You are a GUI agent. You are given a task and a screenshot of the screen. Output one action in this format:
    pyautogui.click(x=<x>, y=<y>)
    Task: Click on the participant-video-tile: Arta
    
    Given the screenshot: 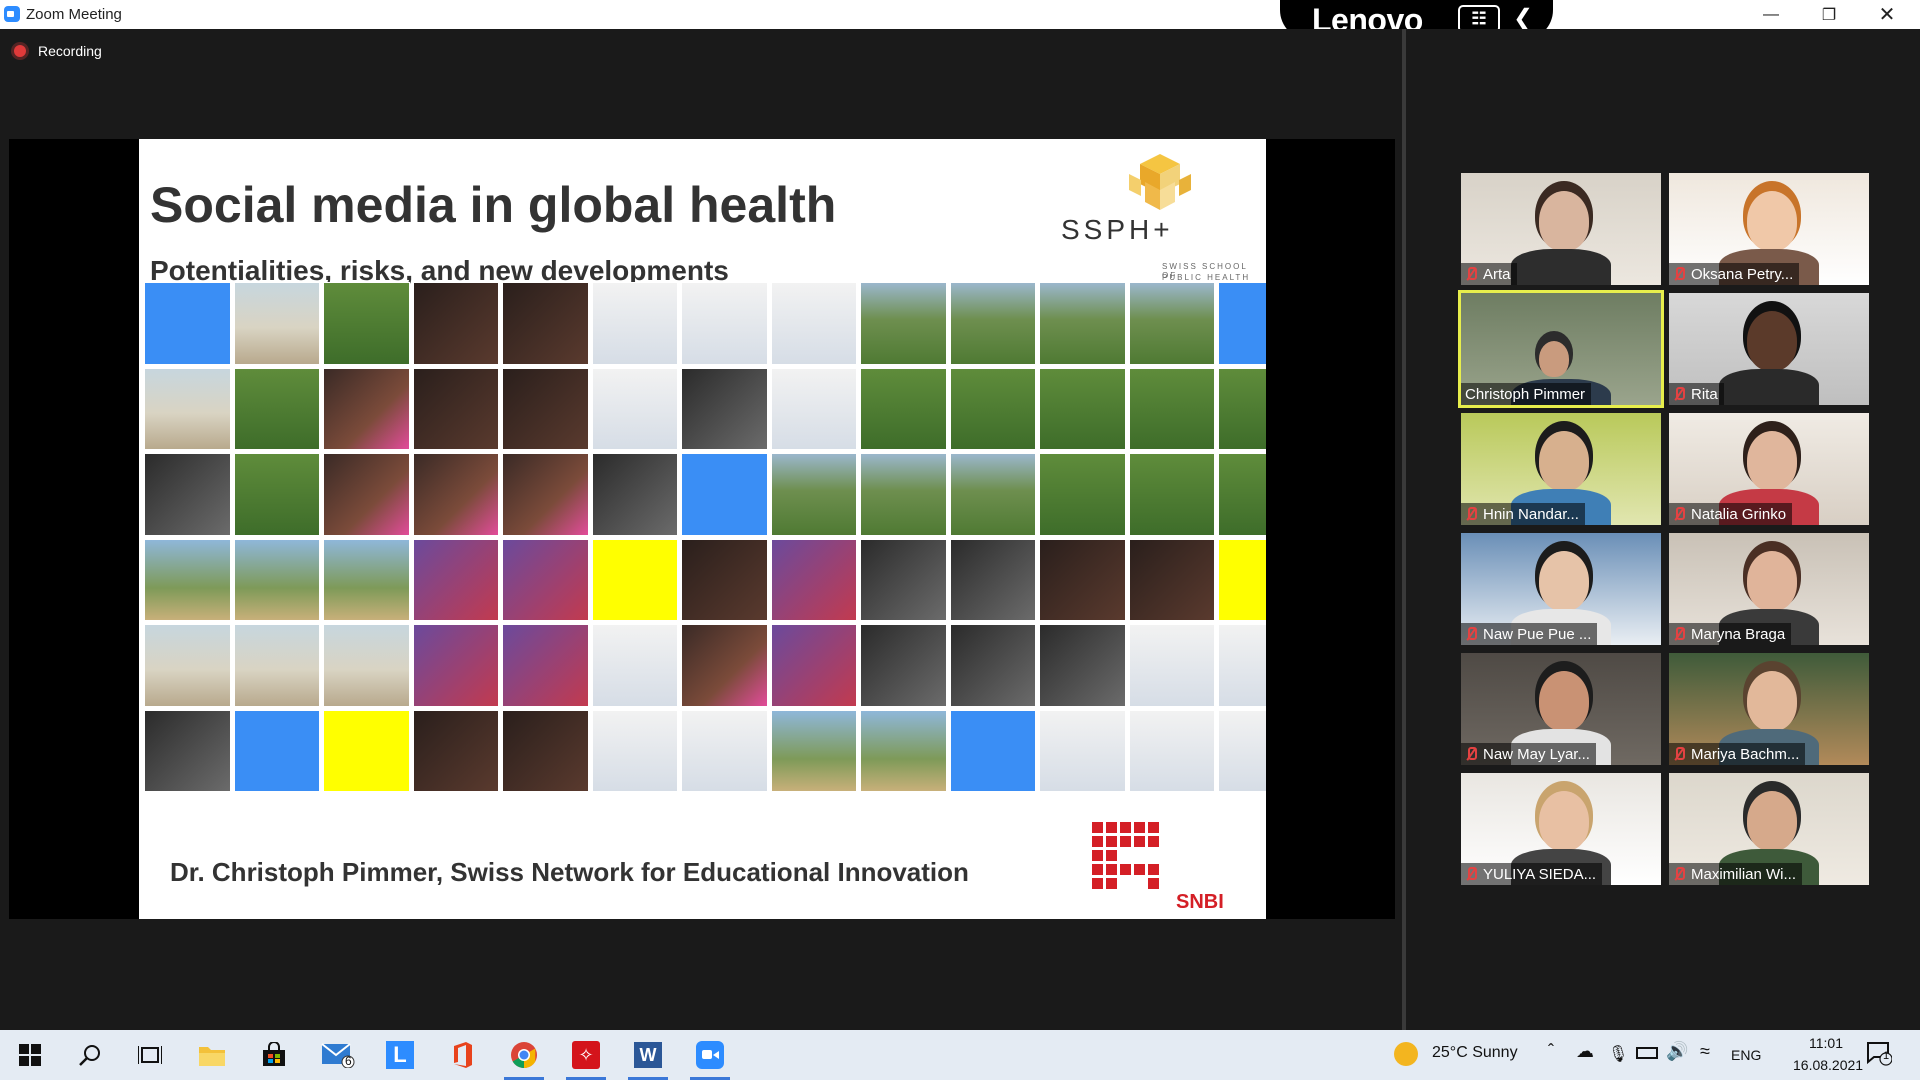 What is the action you would take?
    pyautogui.click(x=1561, y=229)
    